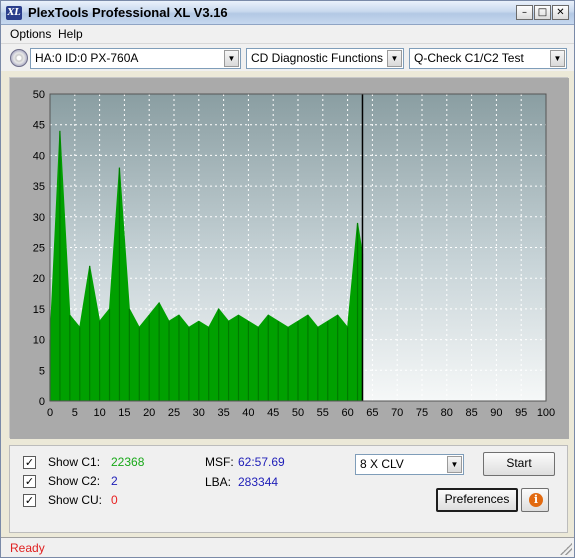 Image resolution: width=575 pixels, height=558 pixels. Describe the element at coordinates (287, 13) in the screenshot. I see `title-bar: XL PlexTools Professional XL V3.16 – □ ✕` at that location.